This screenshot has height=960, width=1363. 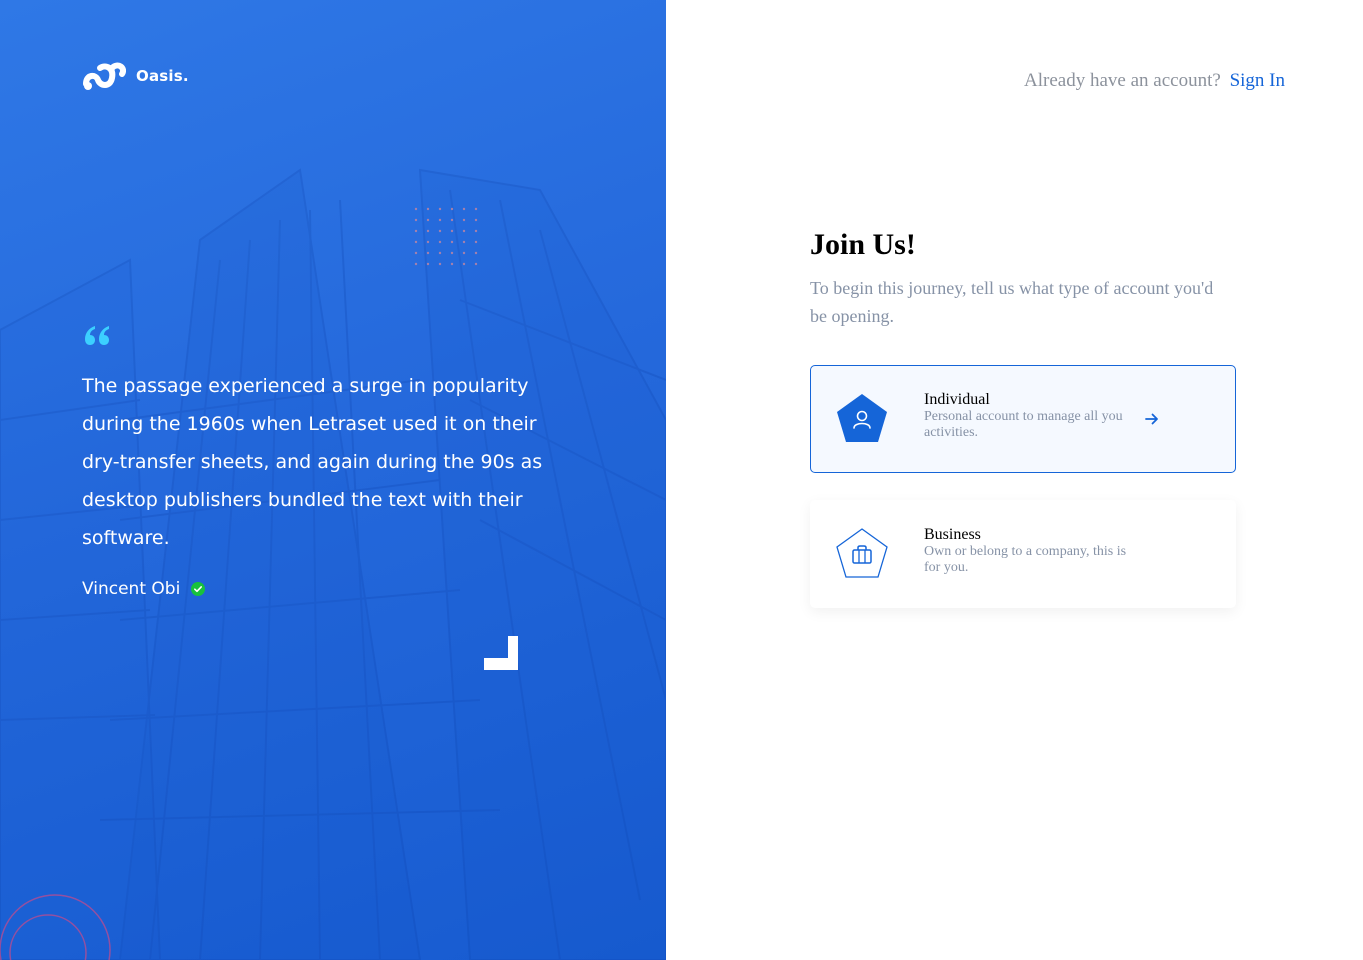 I want to click on card-title: Business, so click(x=952, y=534).